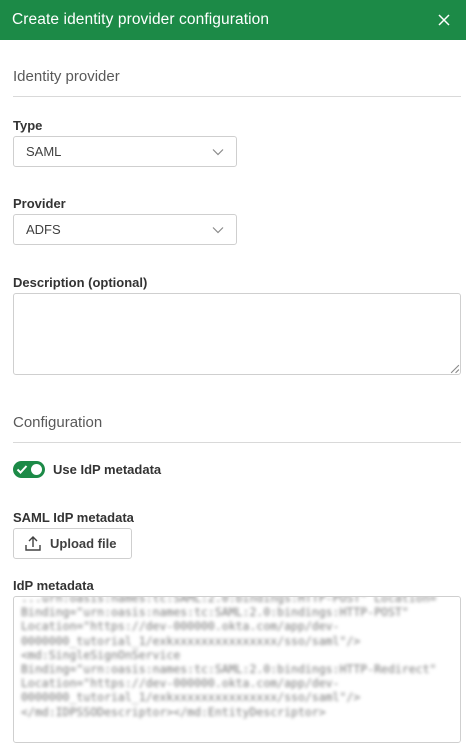 Image resolution: width=466 pixels, height=747 pixels. I want to click on use-idp-metadata-toggle, so click(29, 469).